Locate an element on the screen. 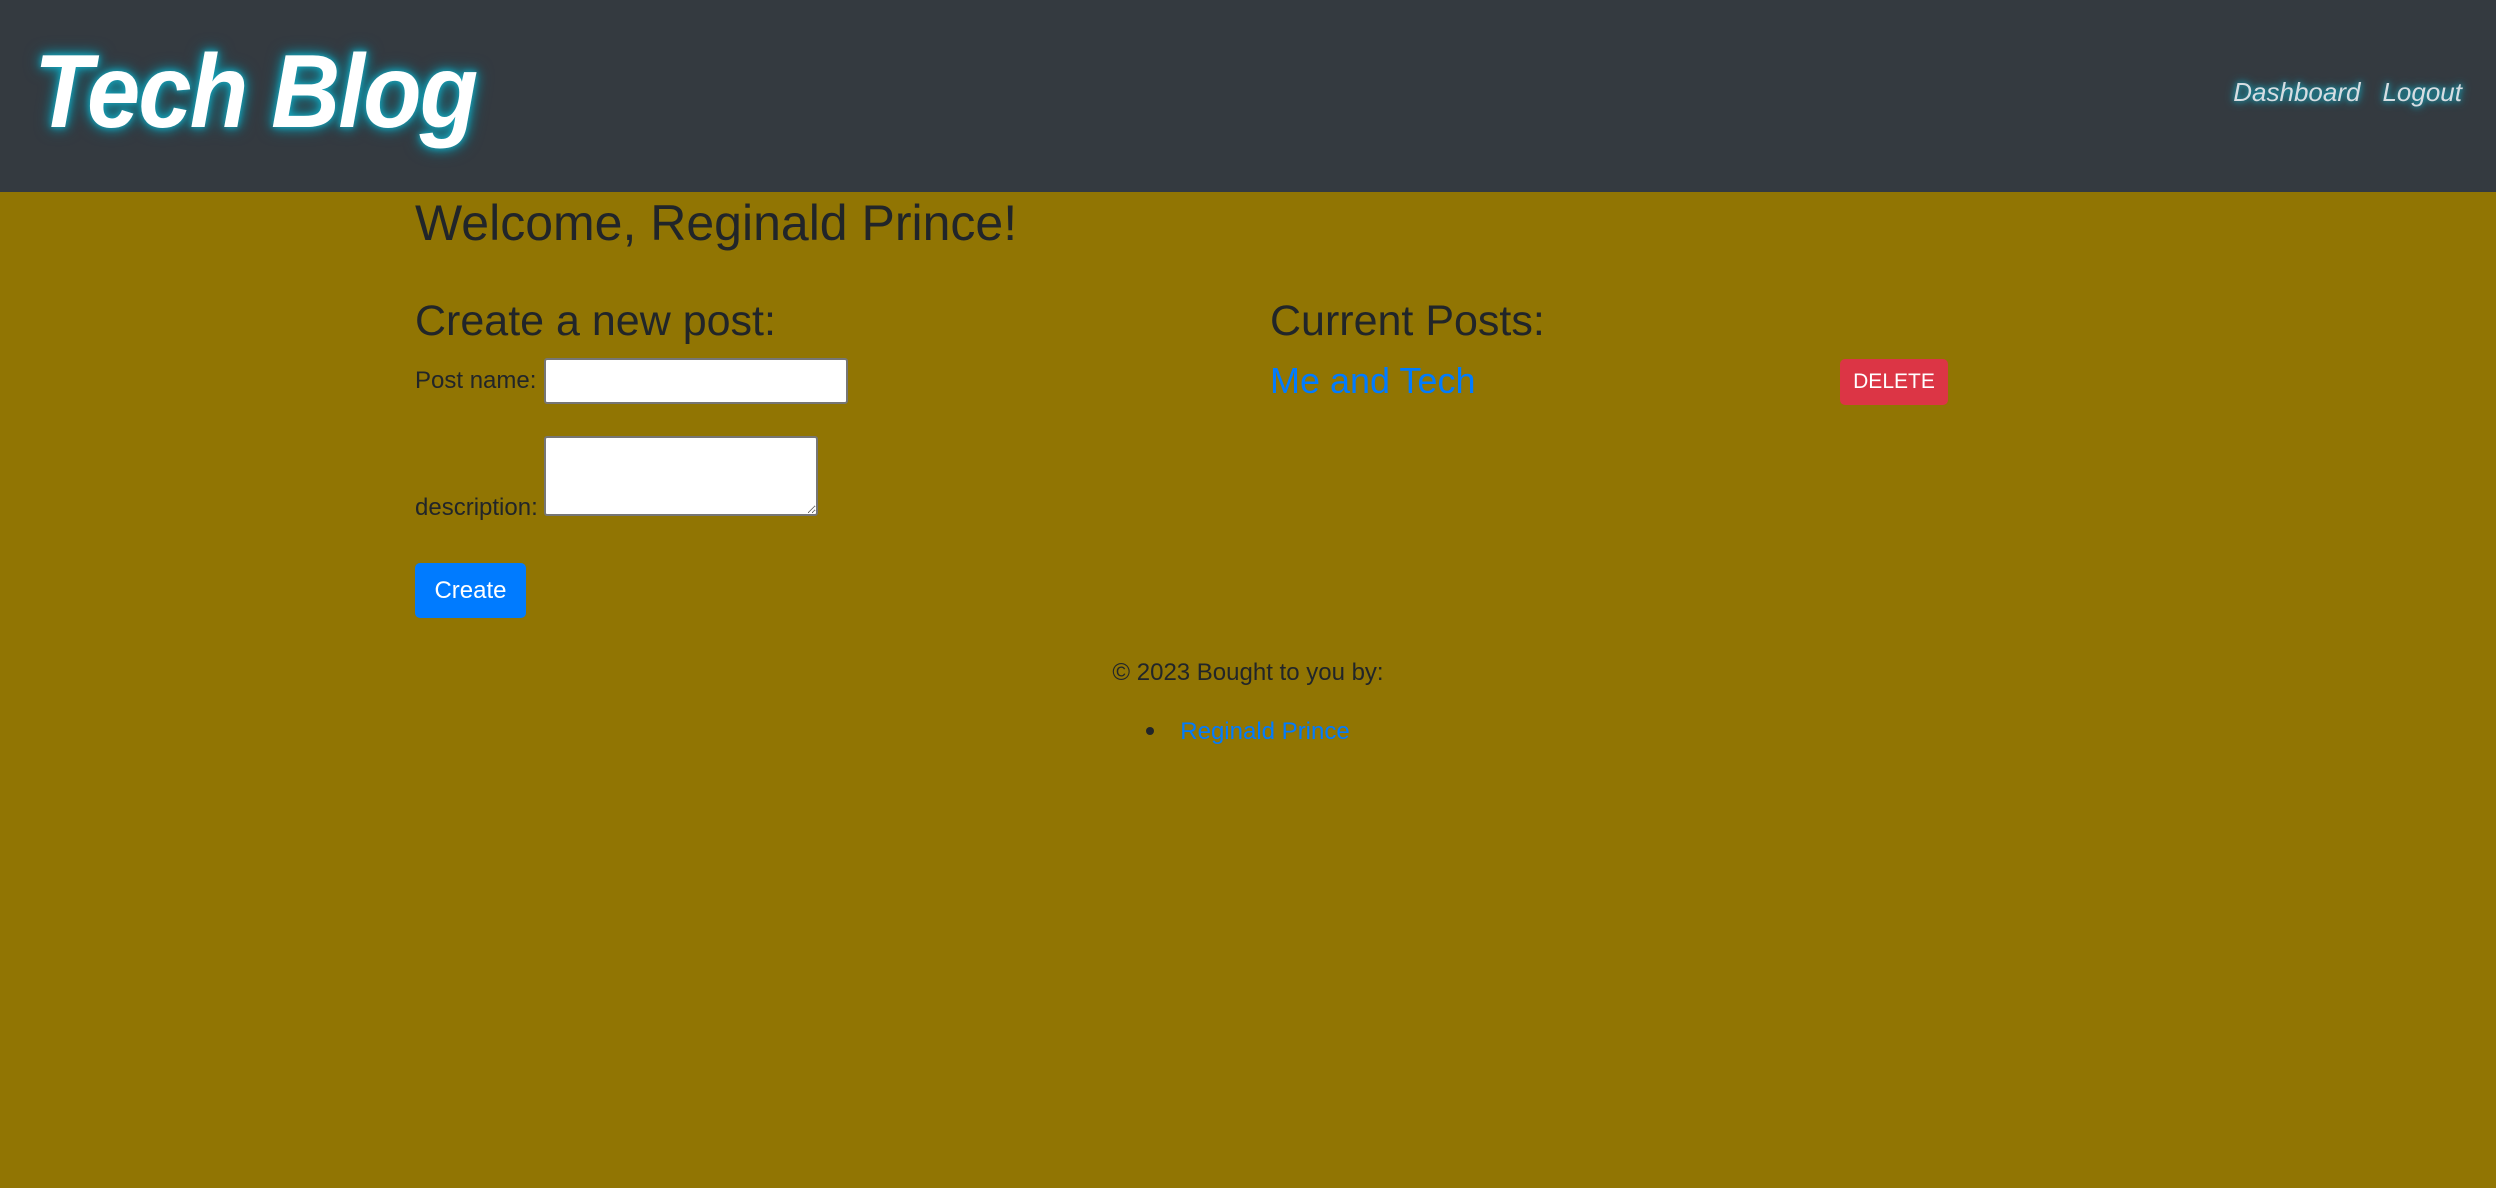 Image resolution: width=2496 pixels, height=1188 pixels. delete-post-button: DELETE is located at coordinates (1894, 382).